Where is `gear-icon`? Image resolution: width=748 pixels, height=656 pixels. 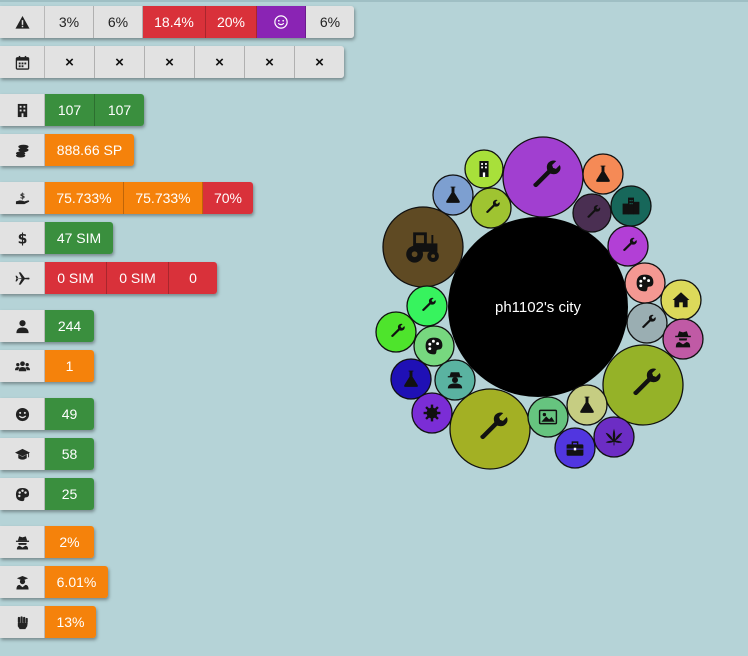 gear-icon is located at coordinates (432, 413).